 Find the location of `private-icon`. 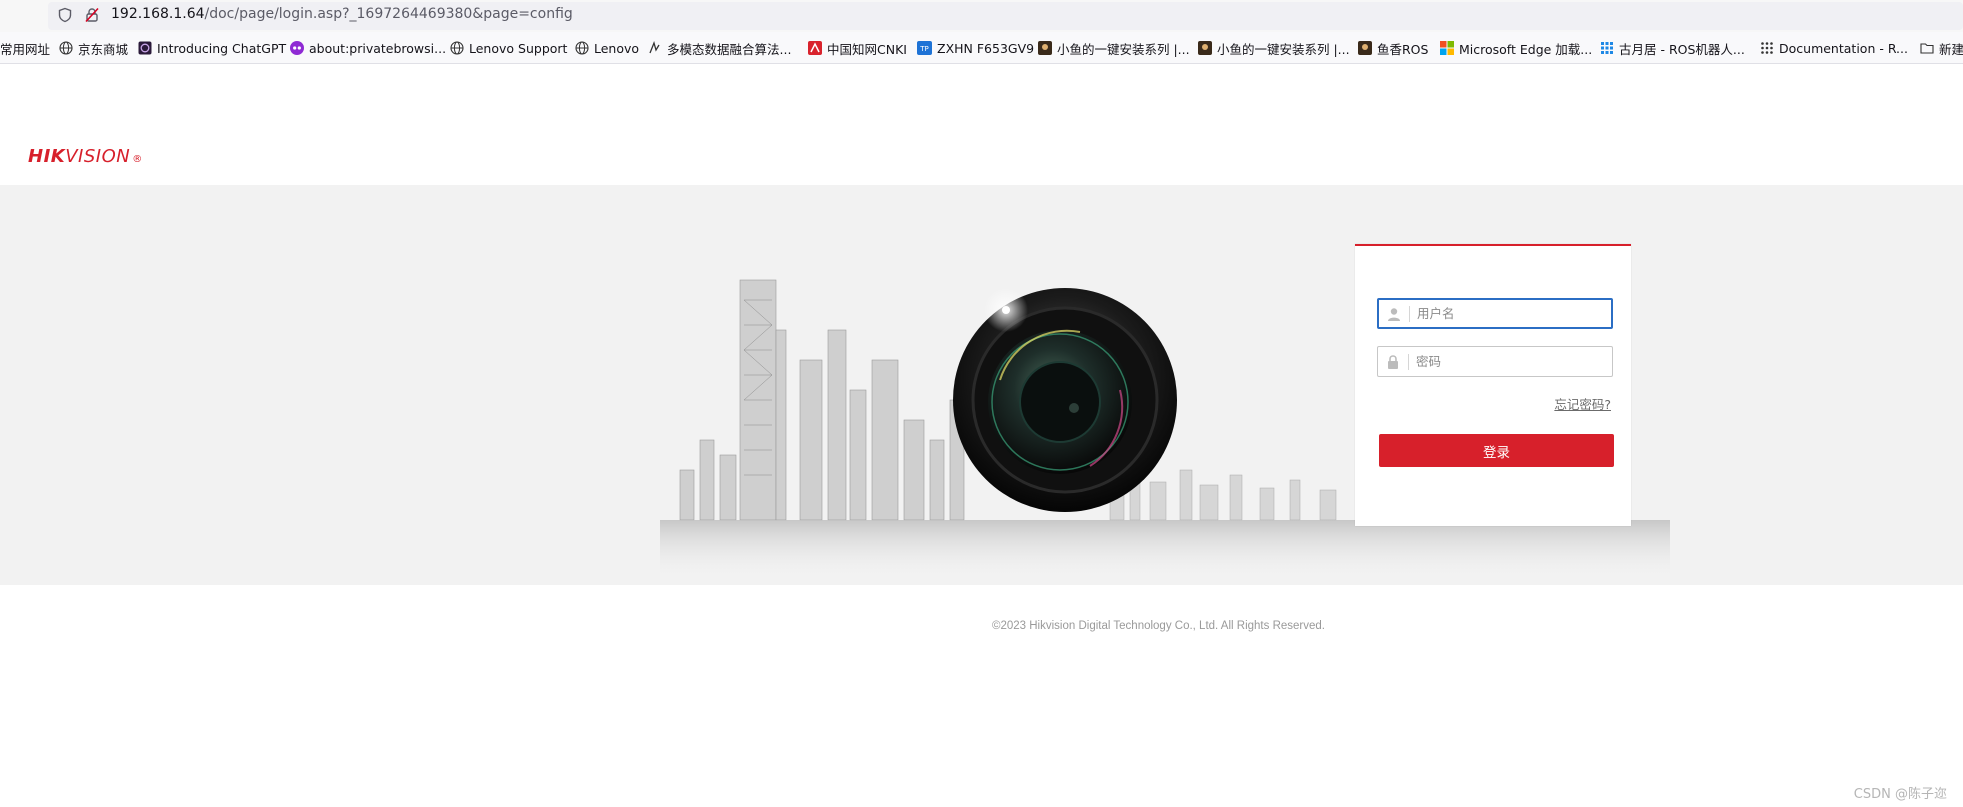

private-icon is located at coordinates (296, 48).